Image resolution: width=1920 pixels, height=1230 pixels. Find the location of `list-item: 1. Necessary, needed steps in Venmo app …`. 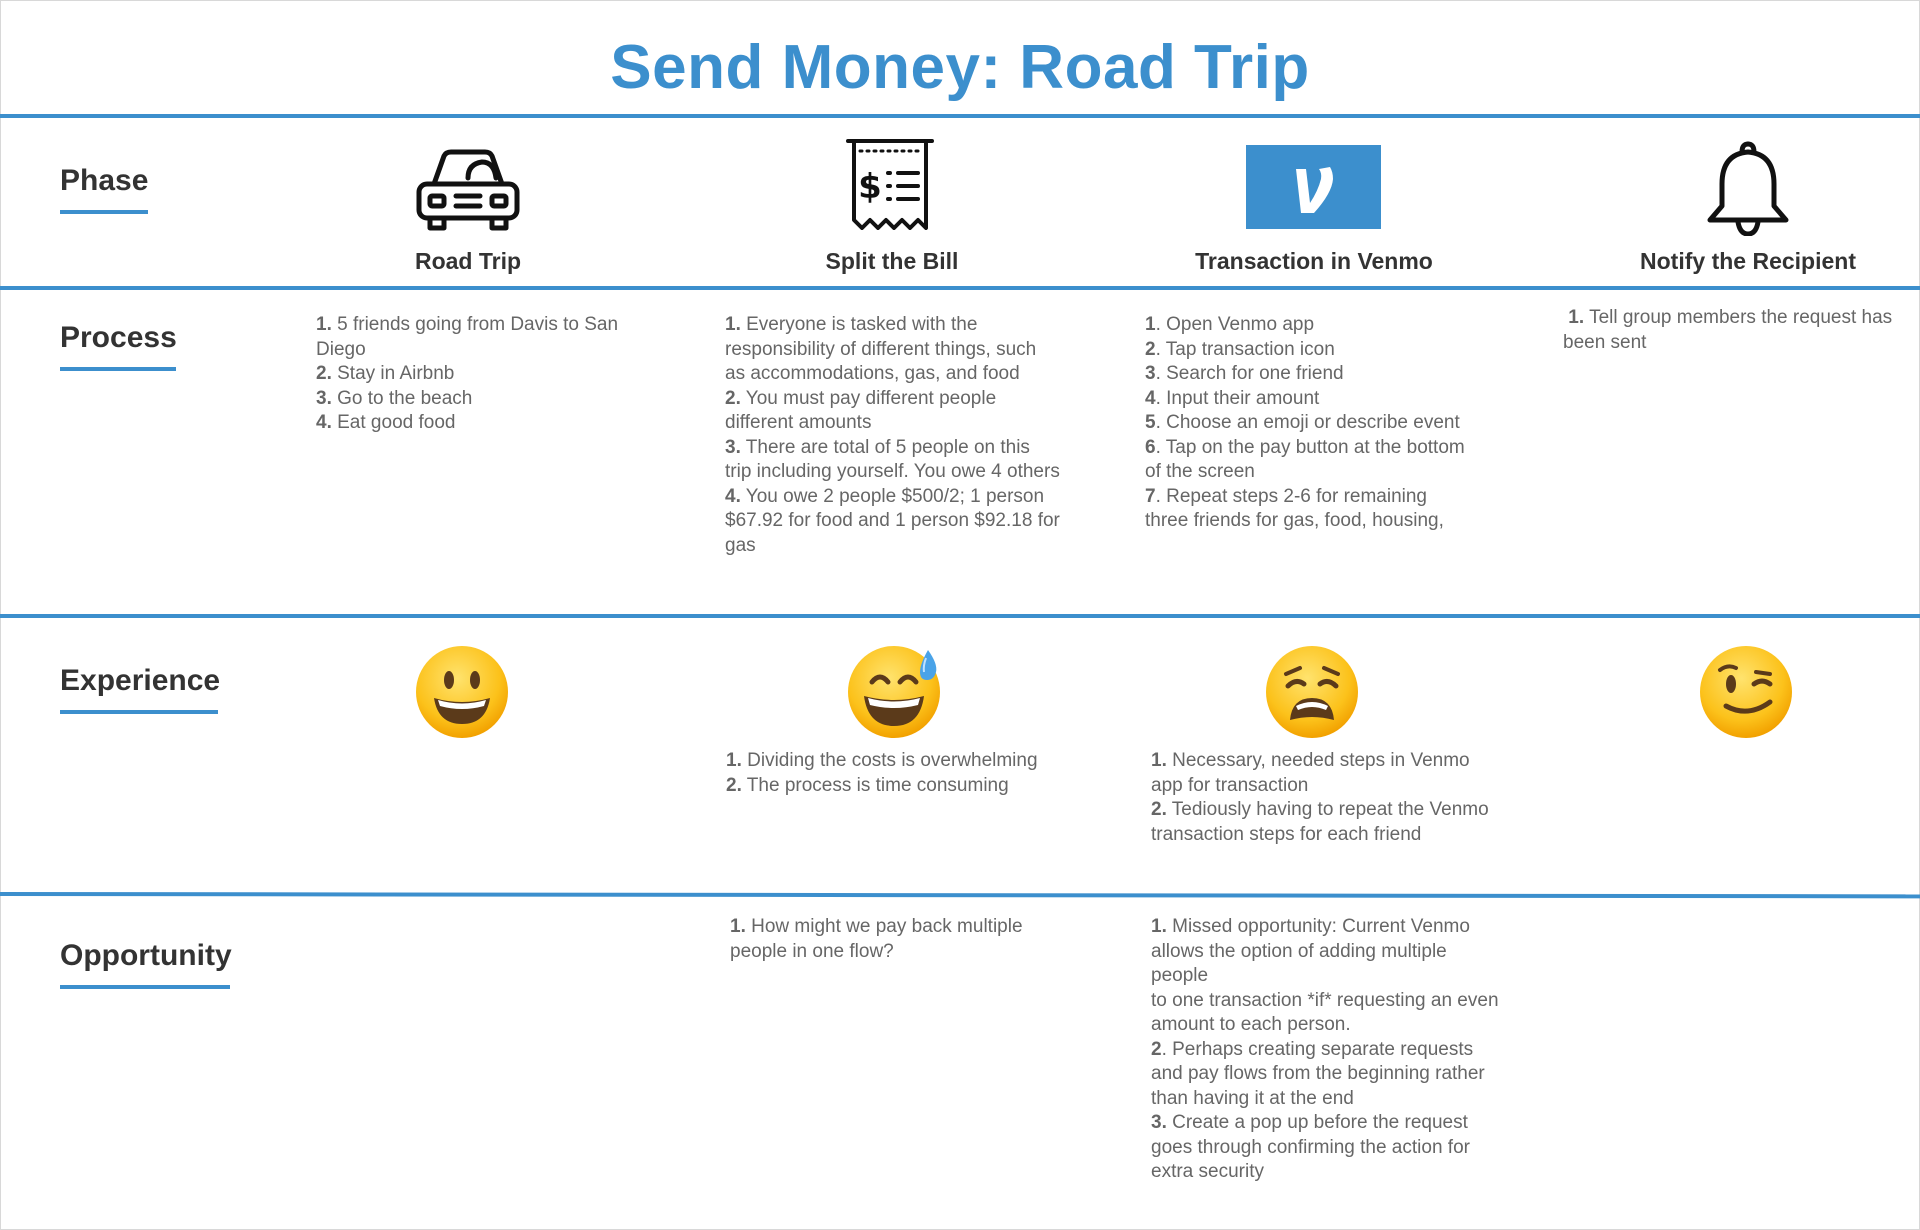

list-item: 1. Necessary, needed steps in Venmo app … is located at coordinates (1323, 773).